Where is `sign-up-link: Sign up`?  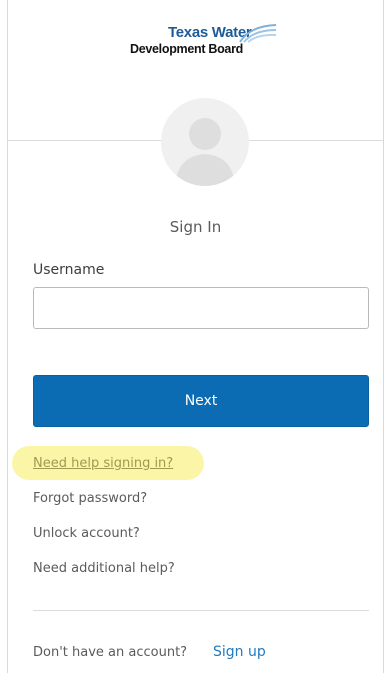
sign-up-link: Sign up is located at coordinates (239, 652).